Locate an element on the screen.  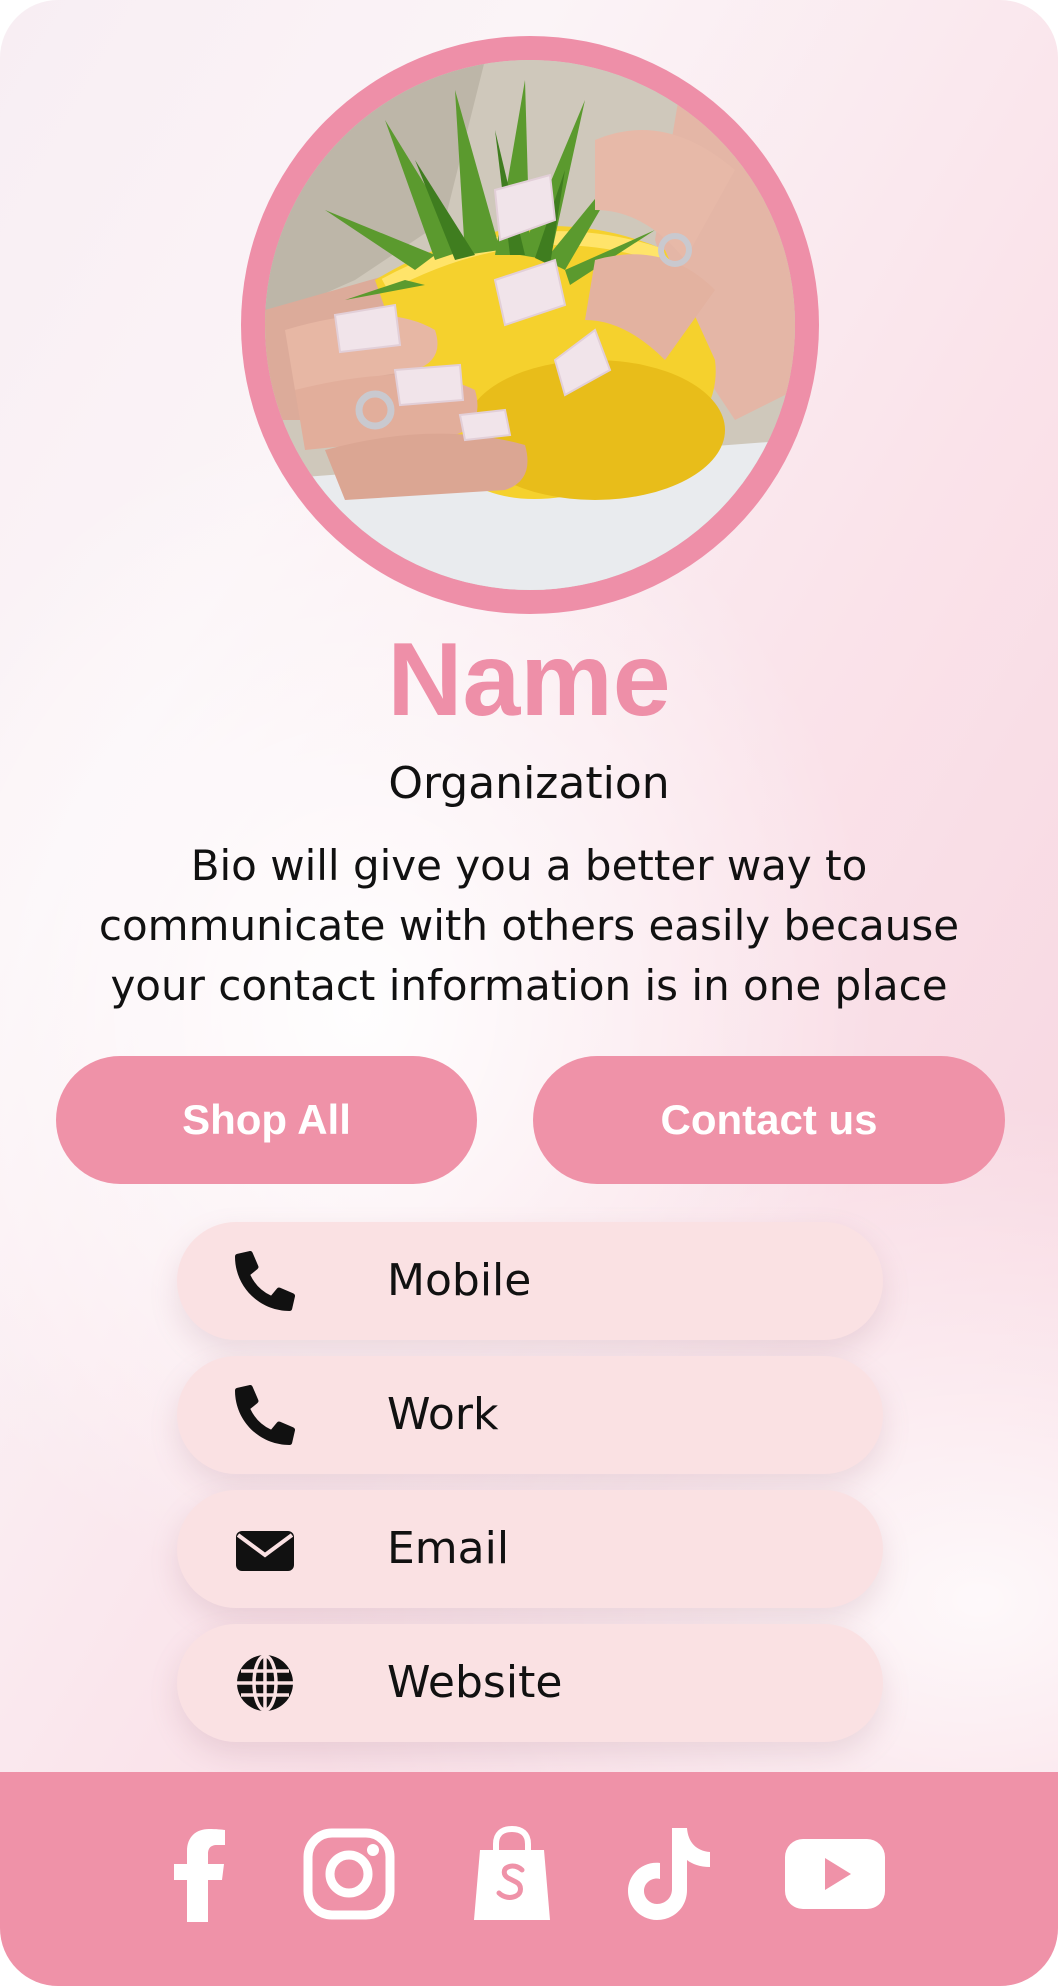
profile-name: Name is located at coordinates (529, 680).